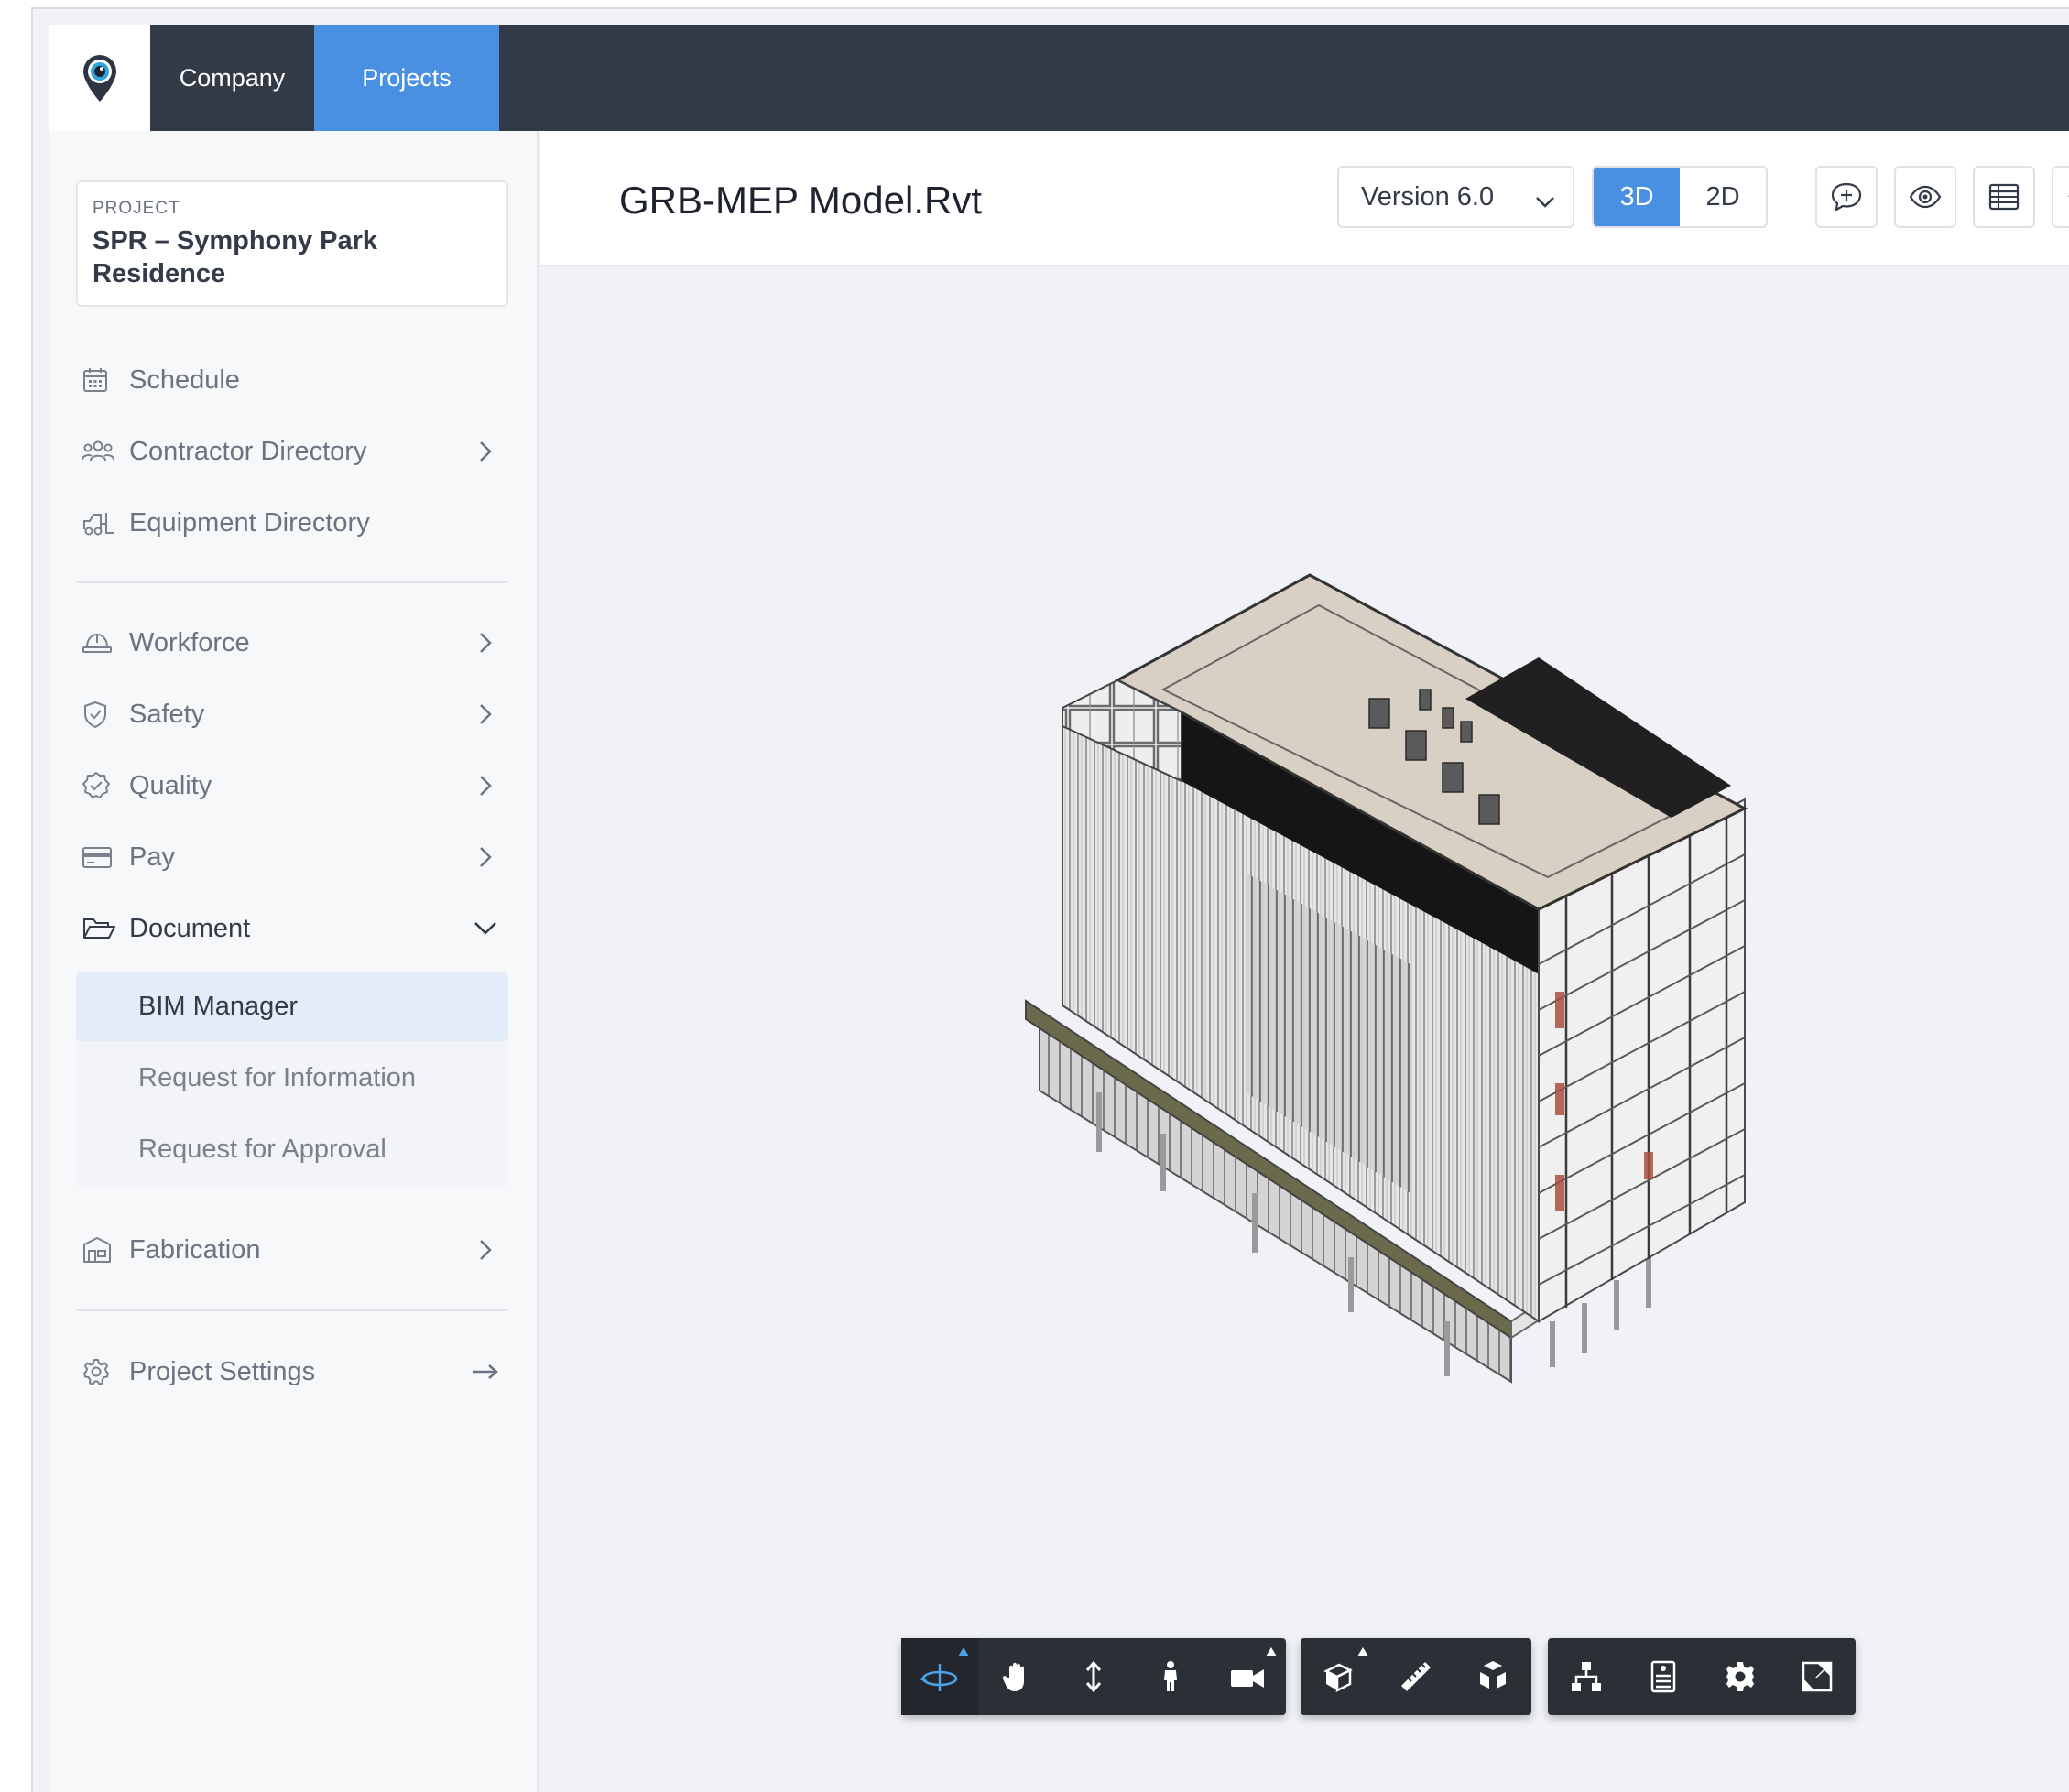  I want to click on sidebar-item-project-settings: Project Settings, so click(292, 1372).